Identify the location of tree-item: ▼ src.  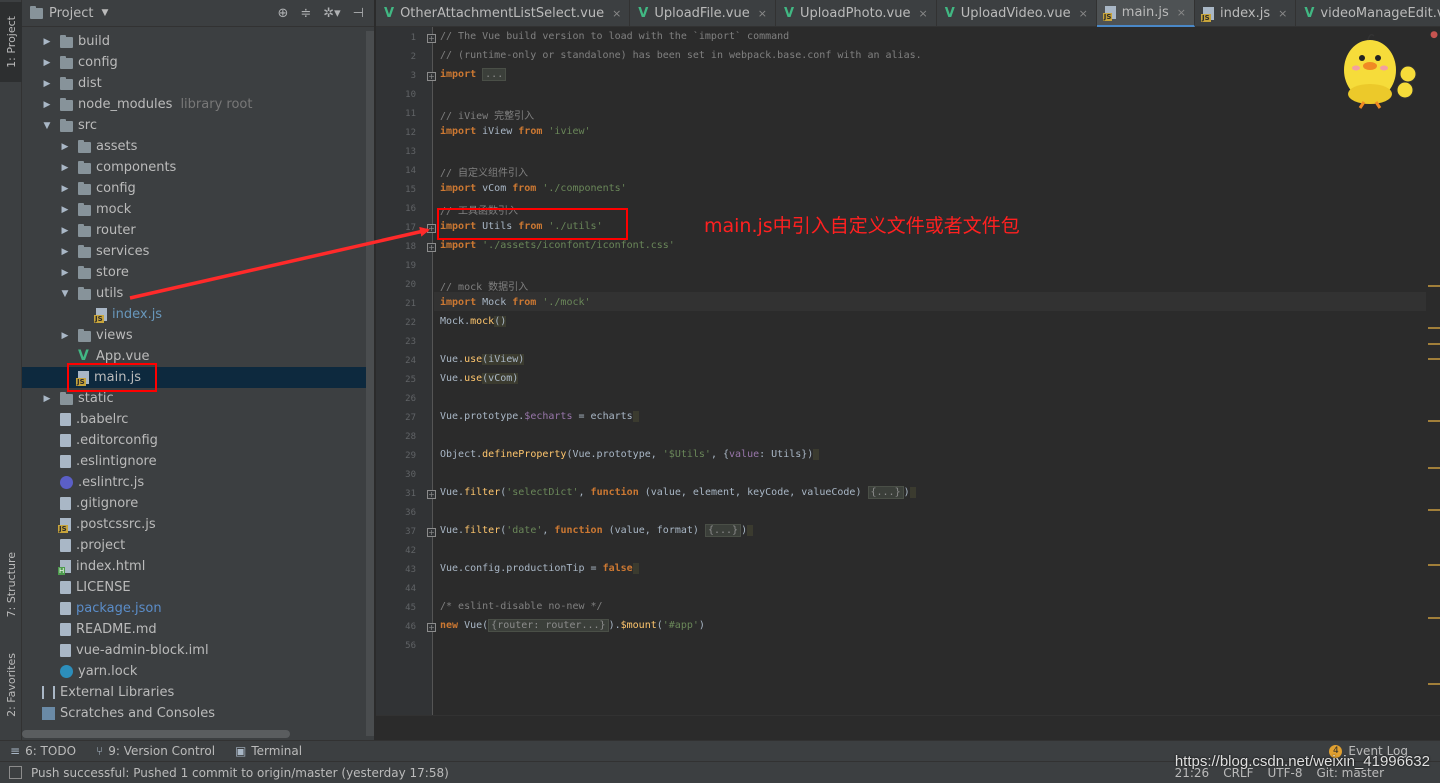
(198, 125).